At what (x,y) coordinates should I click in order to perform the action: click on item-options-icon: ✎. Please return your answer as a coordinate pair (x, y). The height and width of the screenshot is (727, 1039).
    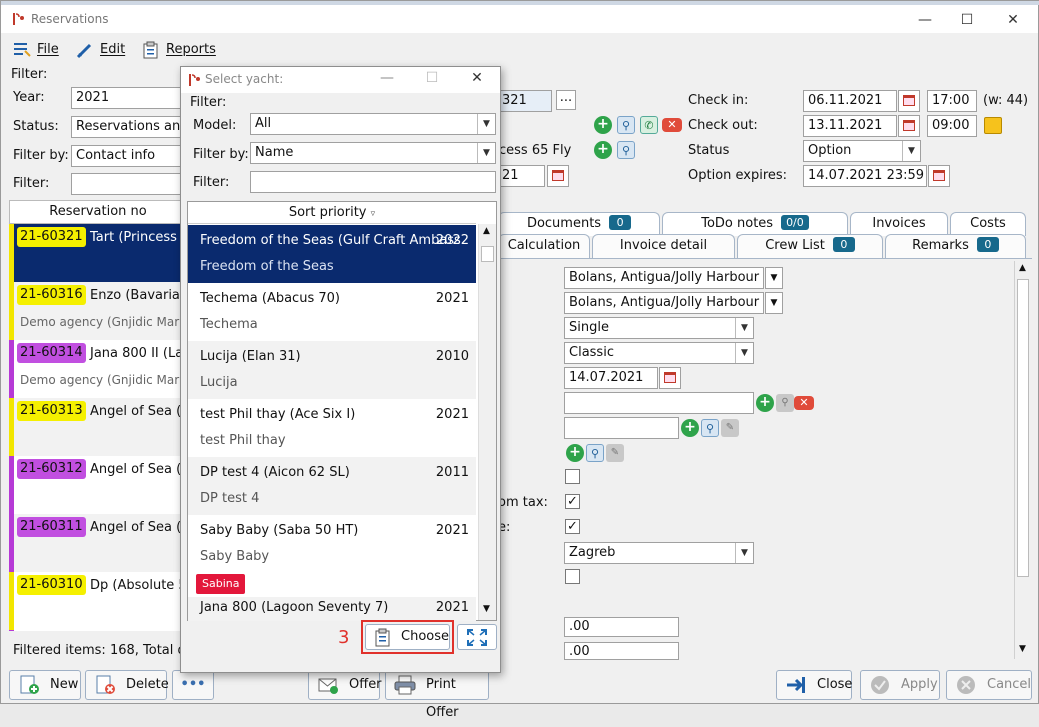
    Looking at the image, I should click on (615, 453).